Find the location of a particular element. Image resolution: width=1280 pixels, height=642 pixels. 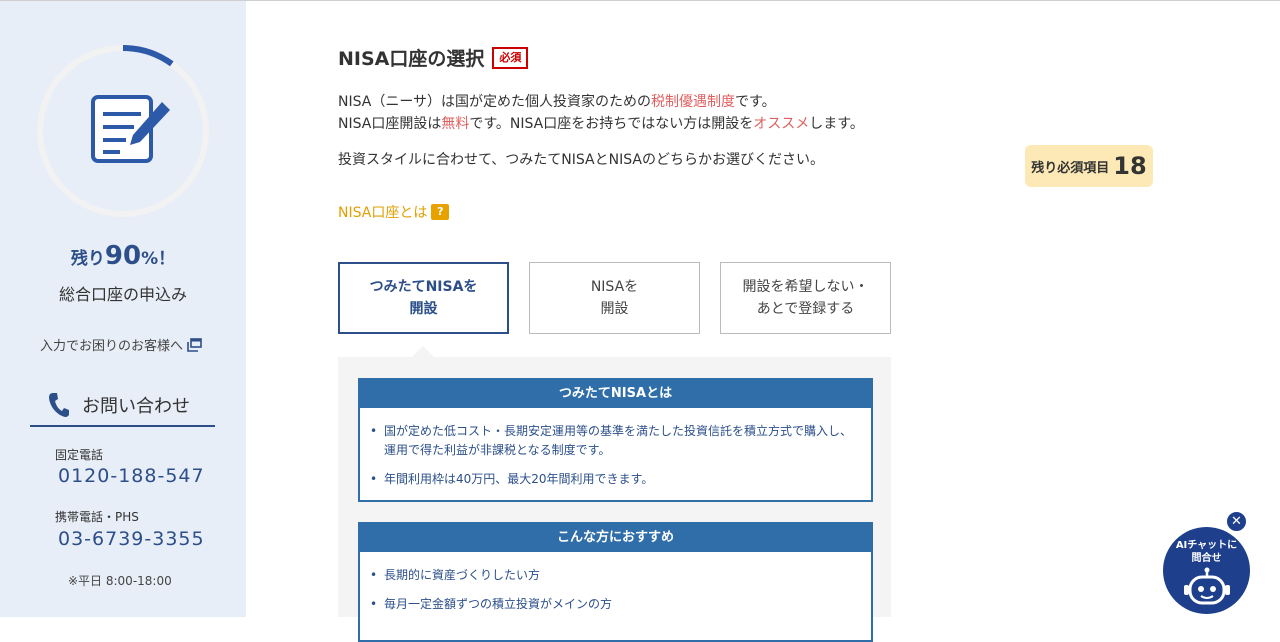

desc-text: NISA口座開設は is located at coordinates (390, 124).